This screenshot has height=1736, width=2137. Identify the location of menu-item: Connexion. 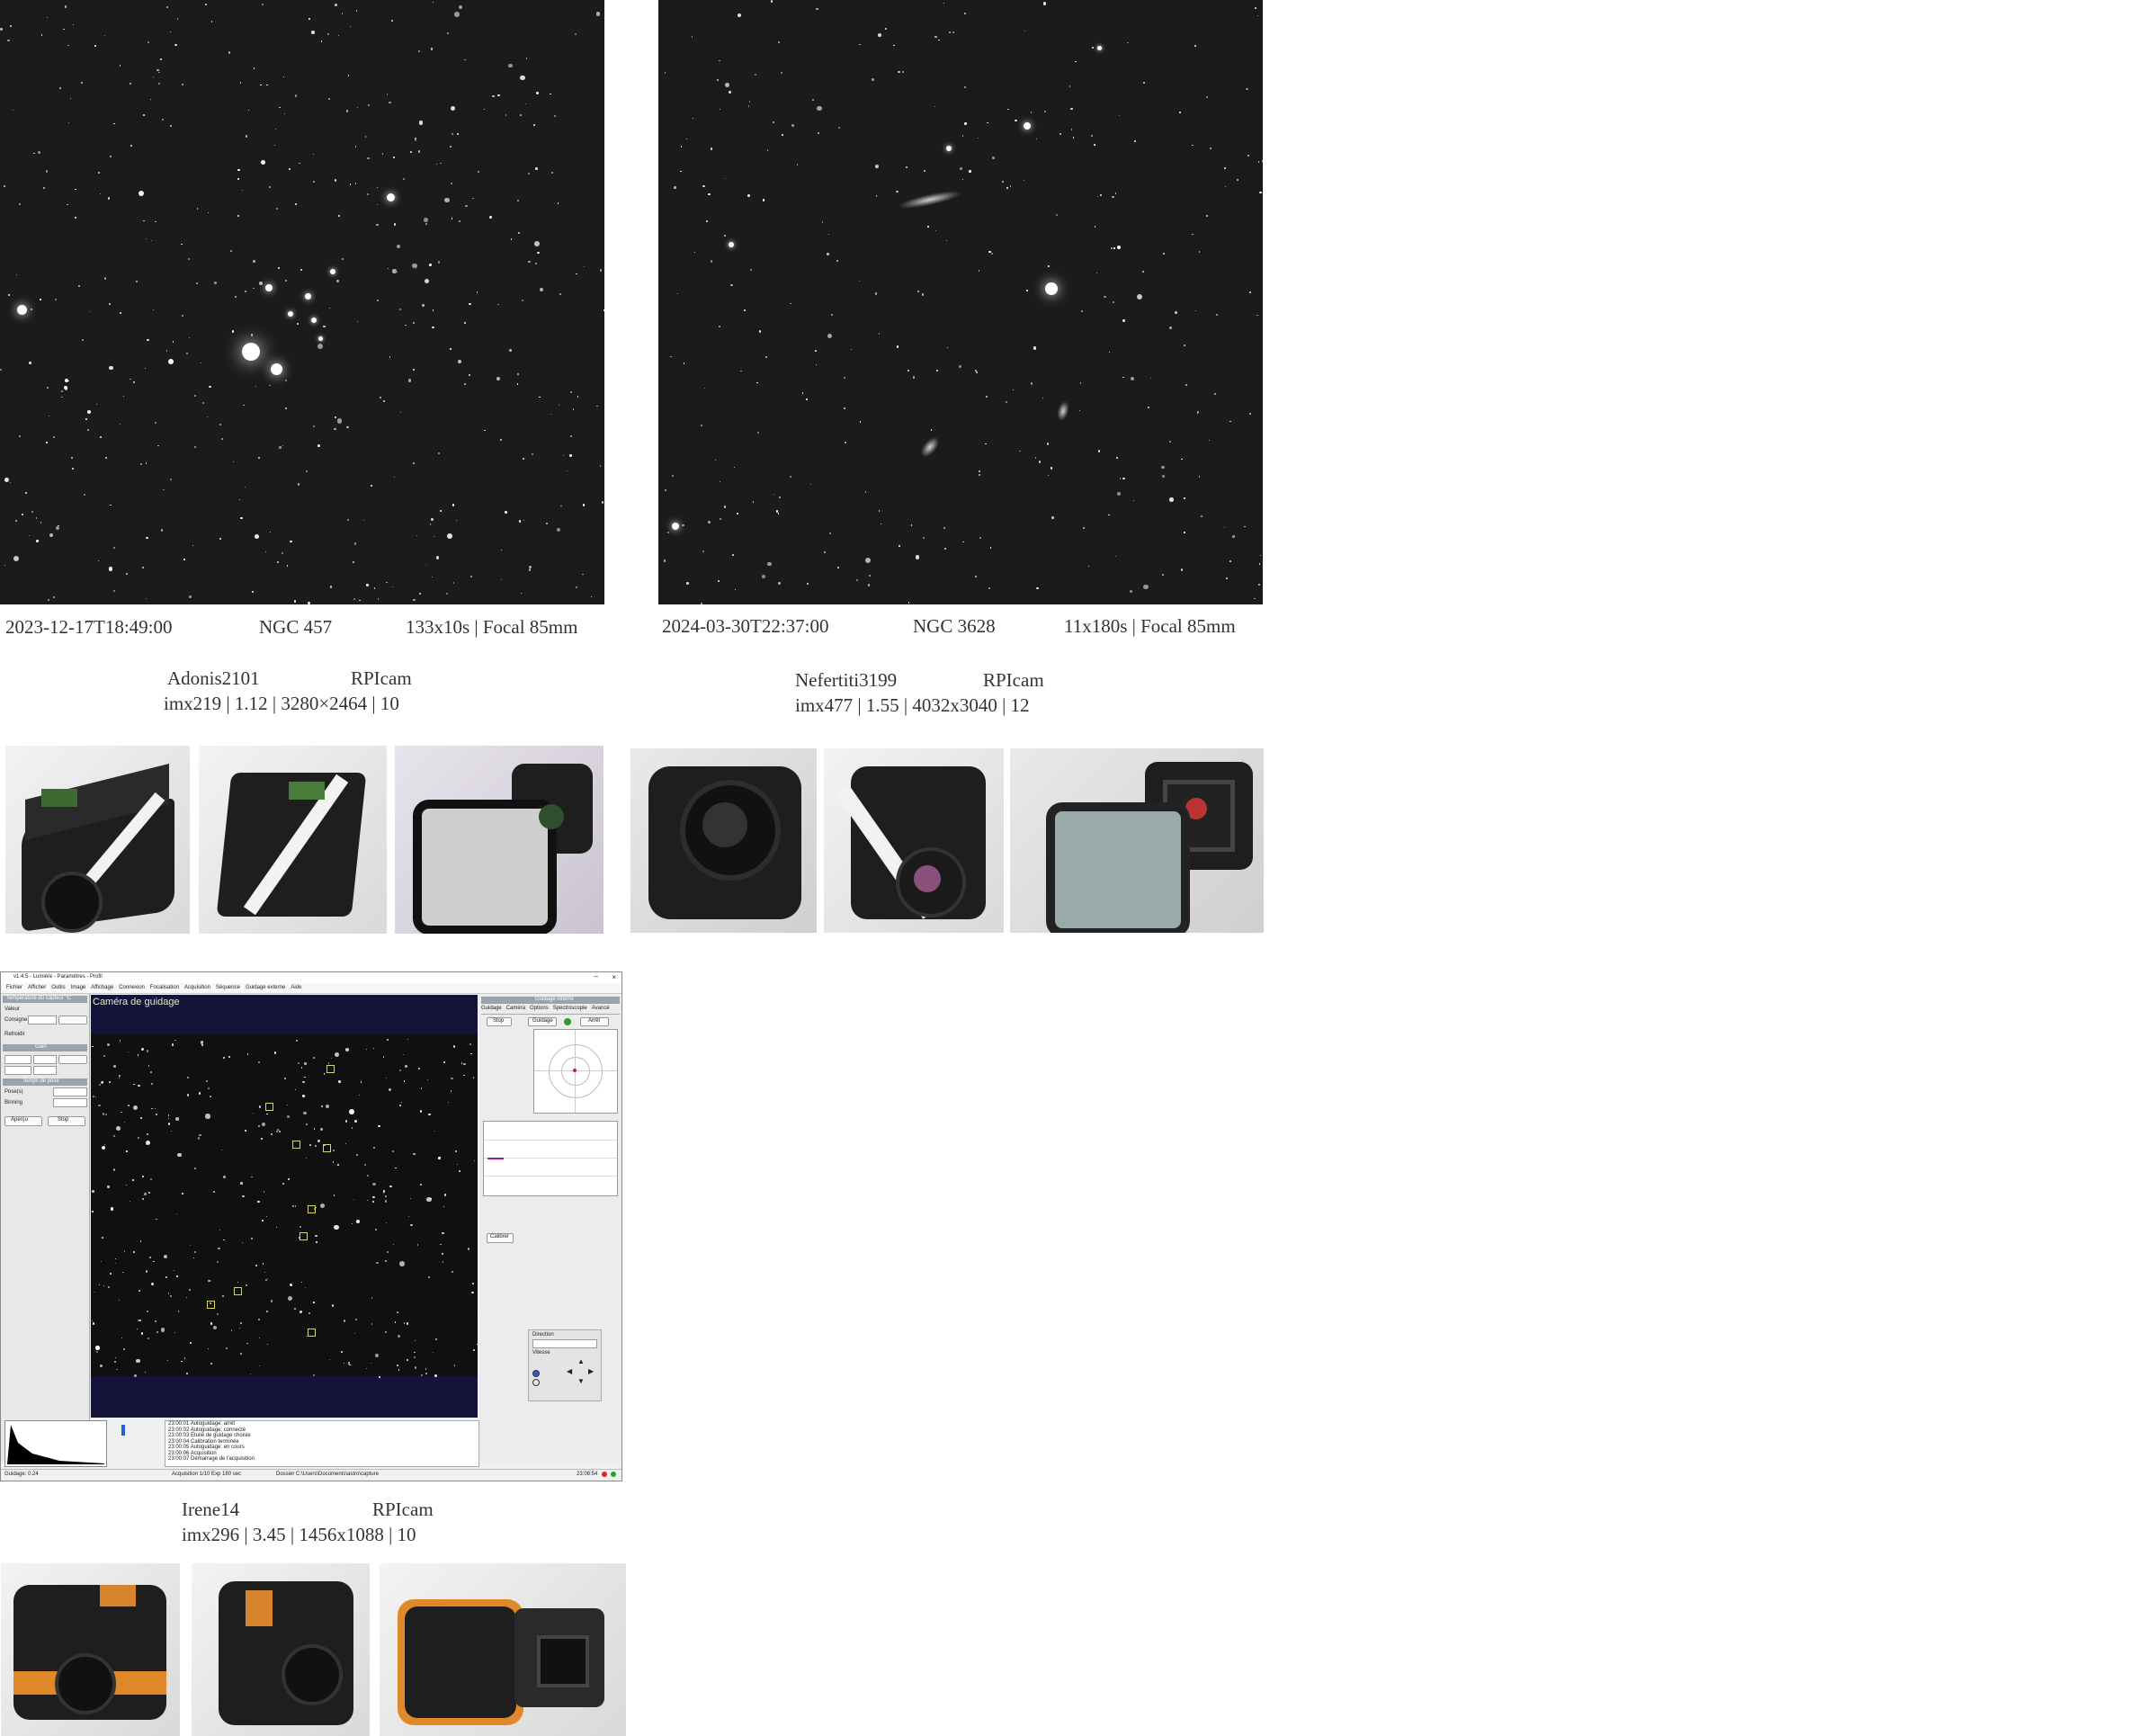
(132, 988).